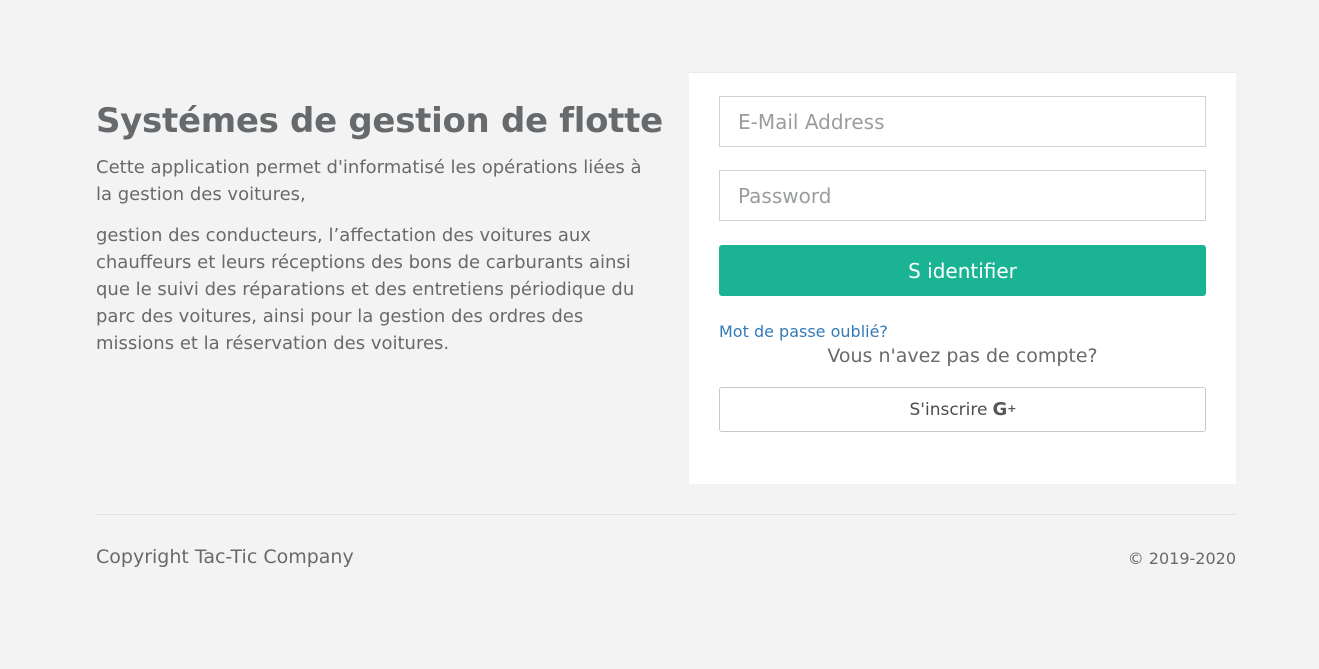 The width and height of the screenshot is (1319, 669). Describe the element at coordinates (666, 514) in the screenshot. I see `footer-divider` at that location.